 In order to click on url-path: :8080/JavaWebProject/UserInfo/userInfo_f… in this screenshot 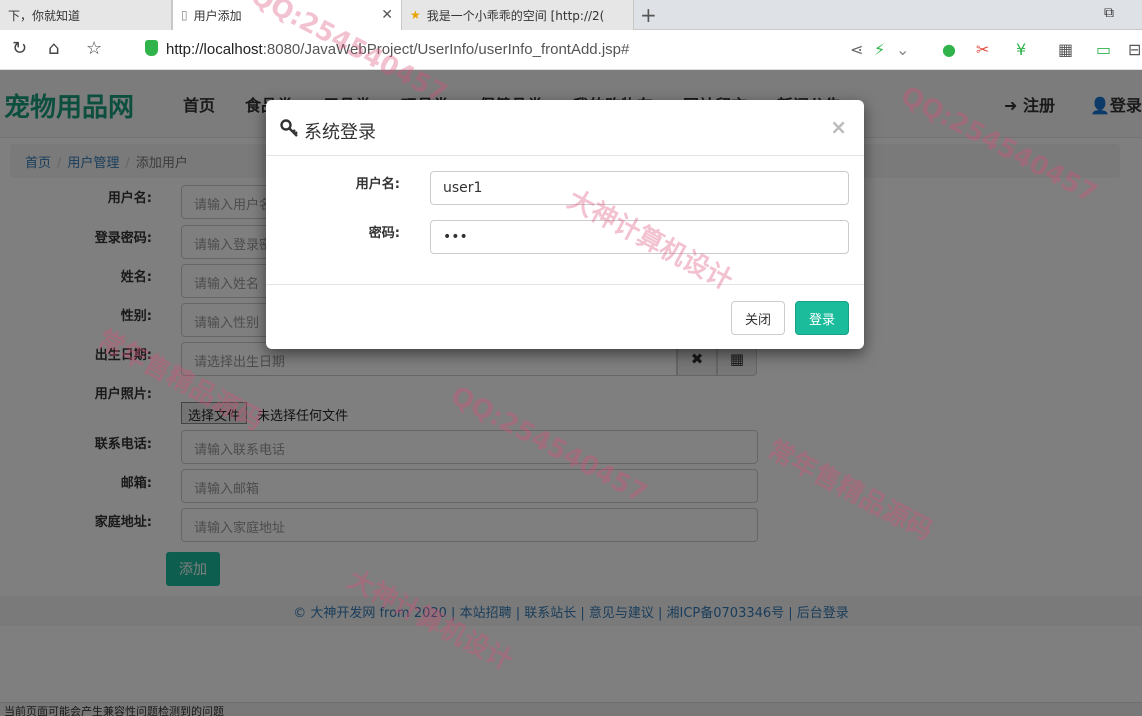, I will do `click(446, 49)`.